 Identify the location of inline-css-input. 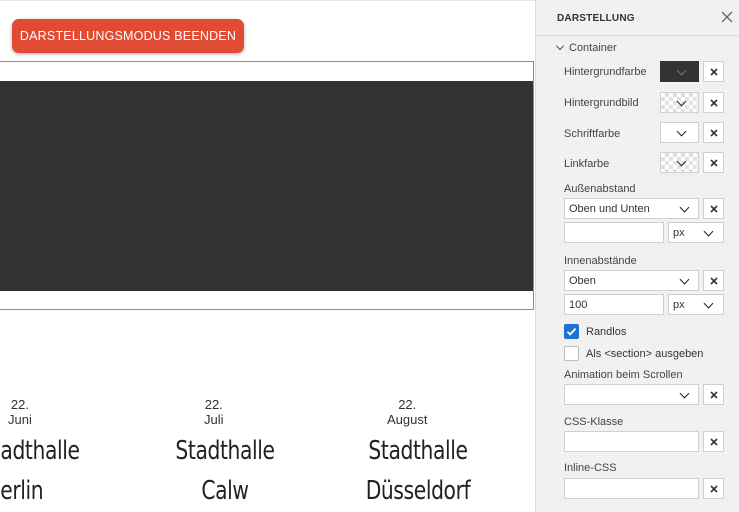
(631, 488).